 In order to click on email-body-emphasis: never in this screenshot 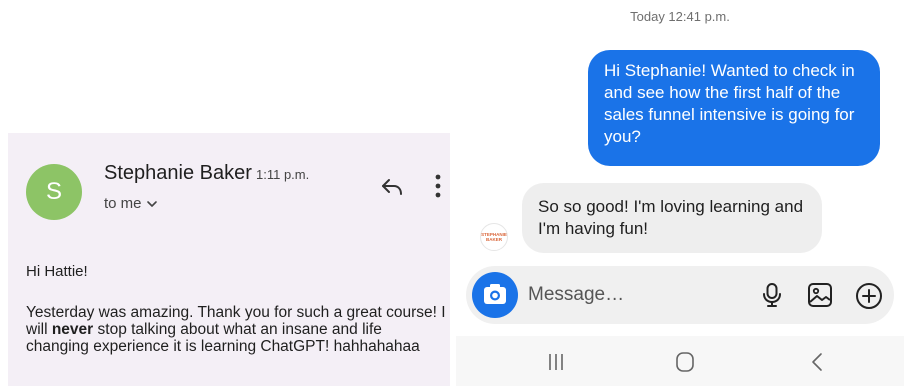, I will do `click(72, 329)`.